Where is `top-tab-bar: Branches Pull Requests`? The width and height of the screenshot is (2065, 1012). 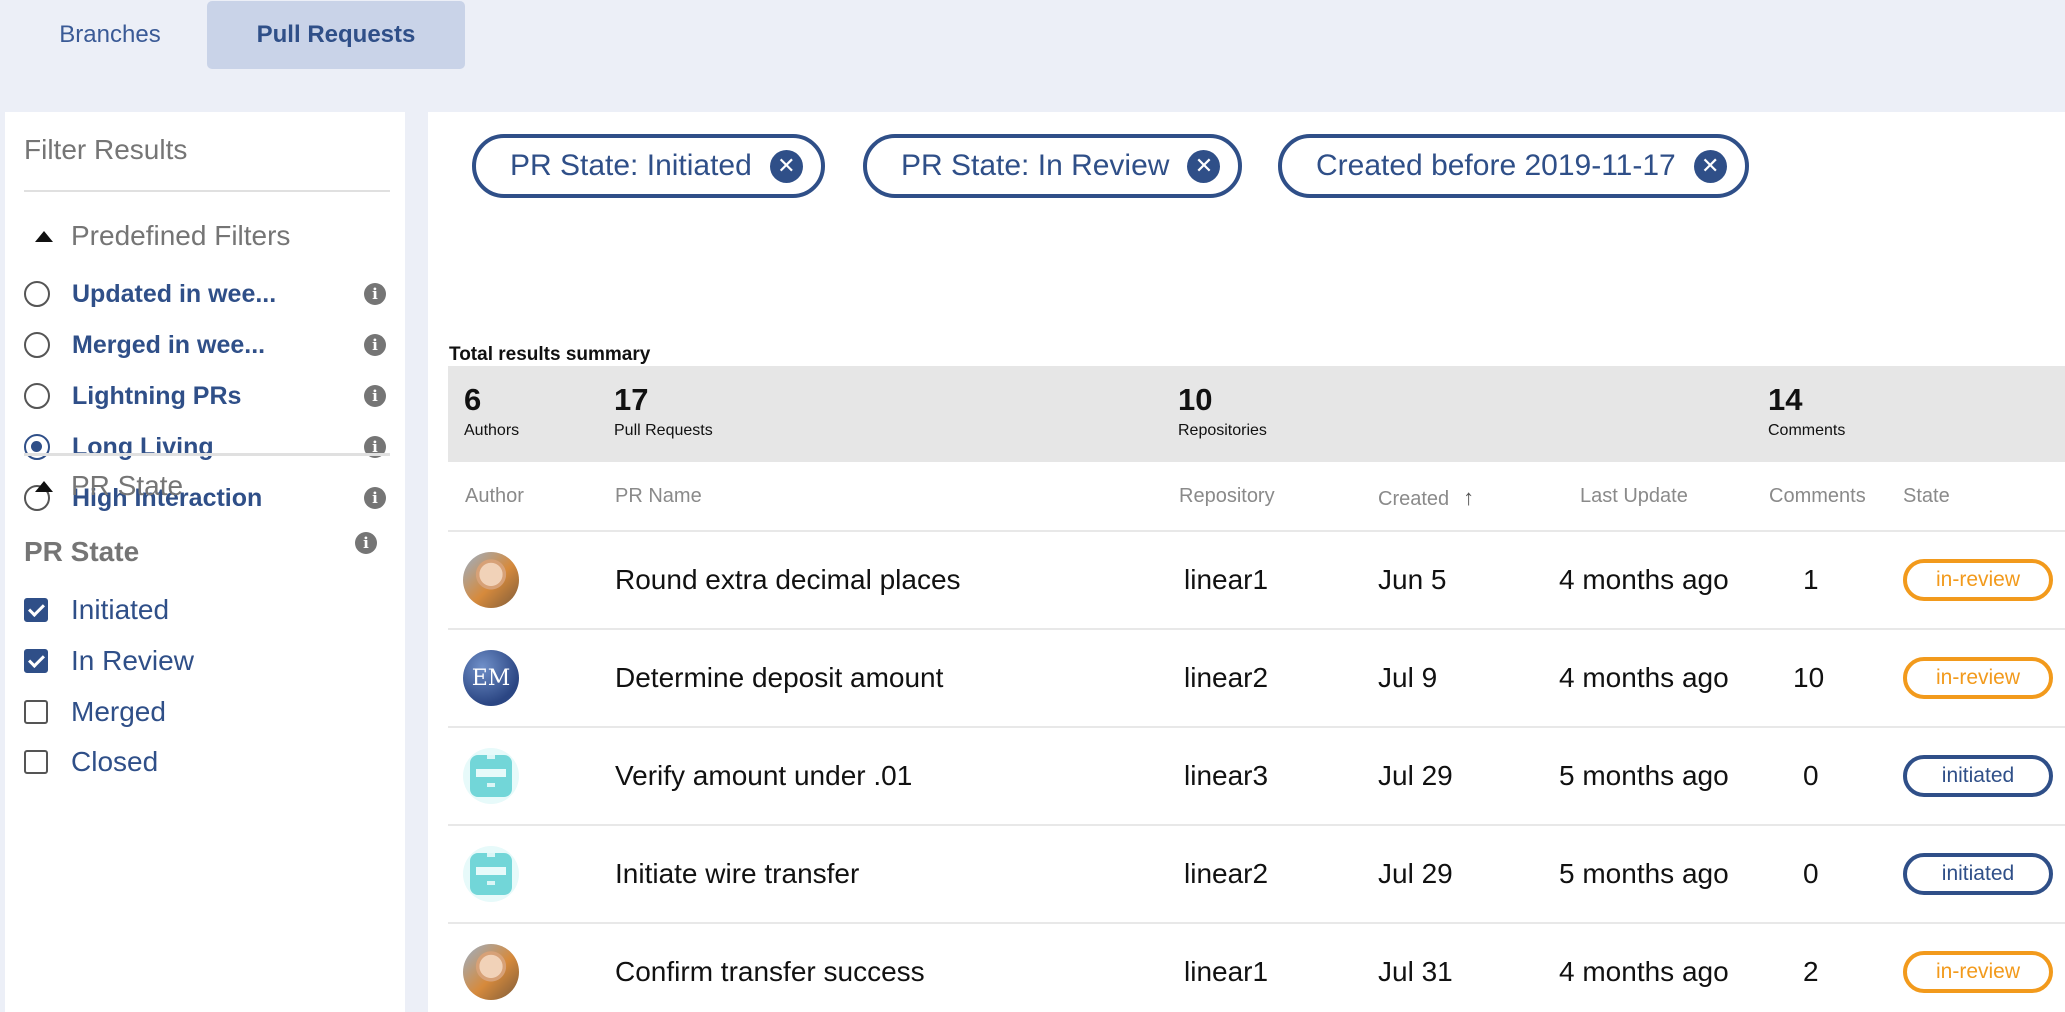 top-tab-bar: Branches Pull Requests is located at coordinates (1032, 56).